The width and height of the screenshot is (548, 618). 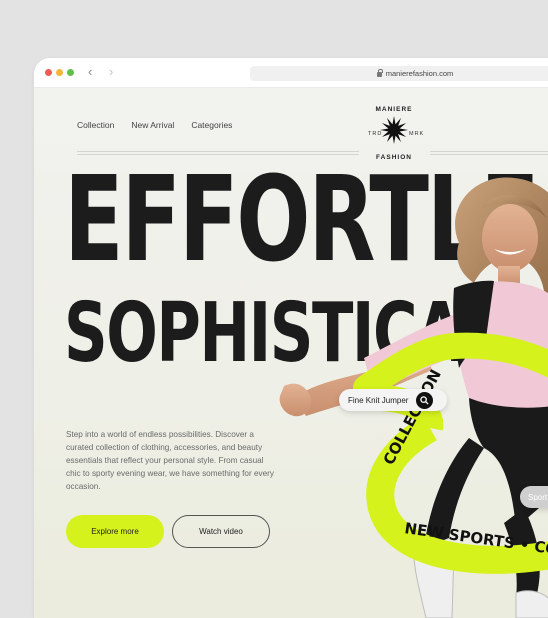 What do you see at coordinates (538, 497) in the screenshot?
I see `sport-tag-label: Sport` at bounding box center [538, 497].